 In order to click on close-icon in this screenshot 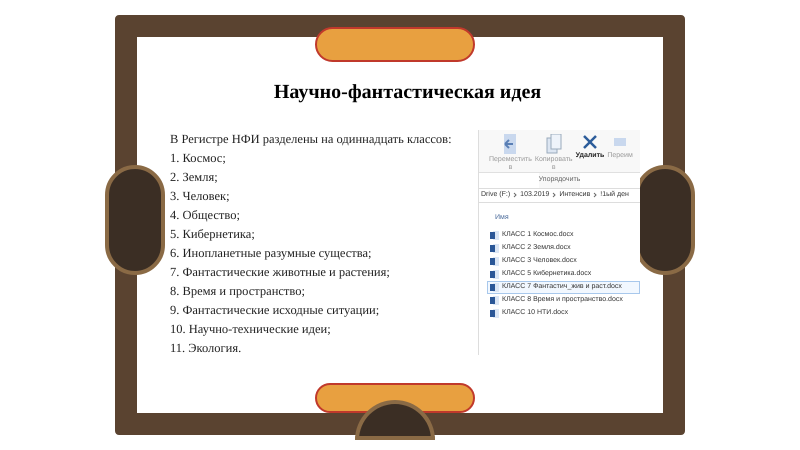, I will do `click(590, 142)`.